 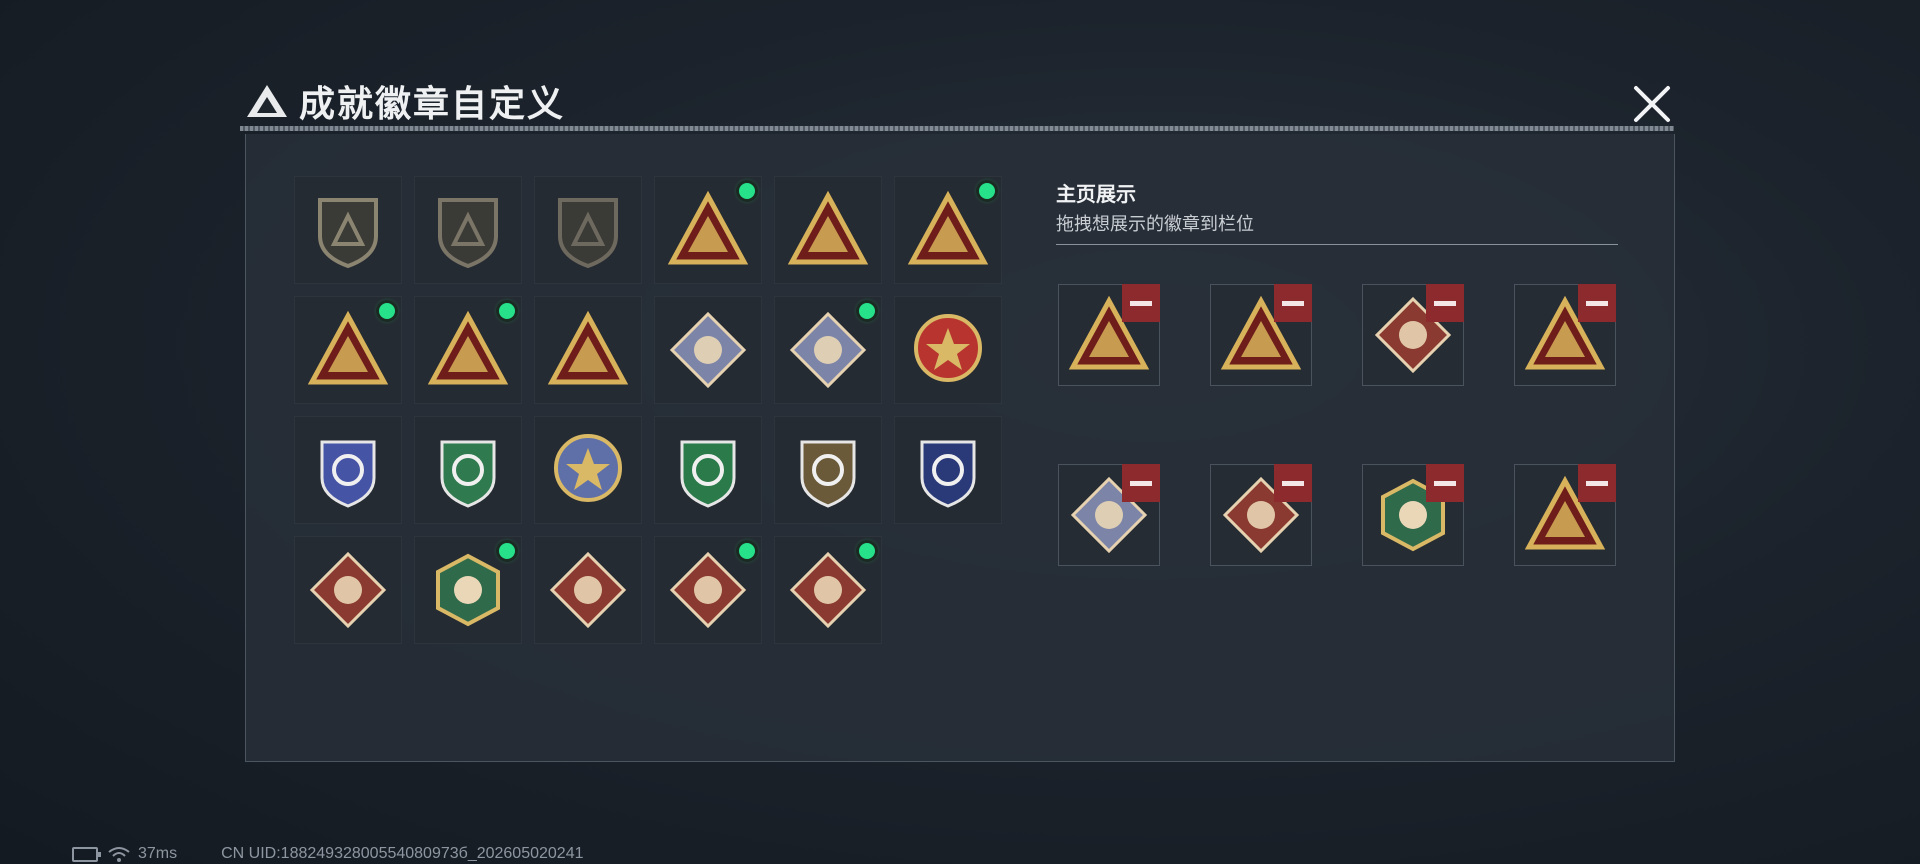 What do you see at coordinates (1337, 244) in the screenshot?
I see `showcase-divider` at bounding box center [1337, 244].